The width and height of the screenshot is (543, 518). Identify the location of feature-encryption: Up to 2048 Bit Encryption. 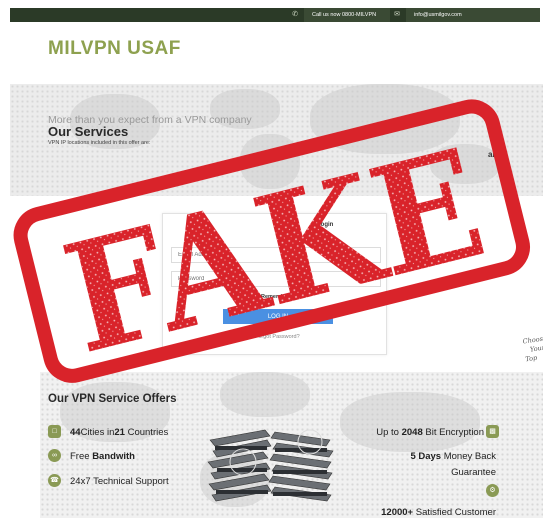
(430, 432).